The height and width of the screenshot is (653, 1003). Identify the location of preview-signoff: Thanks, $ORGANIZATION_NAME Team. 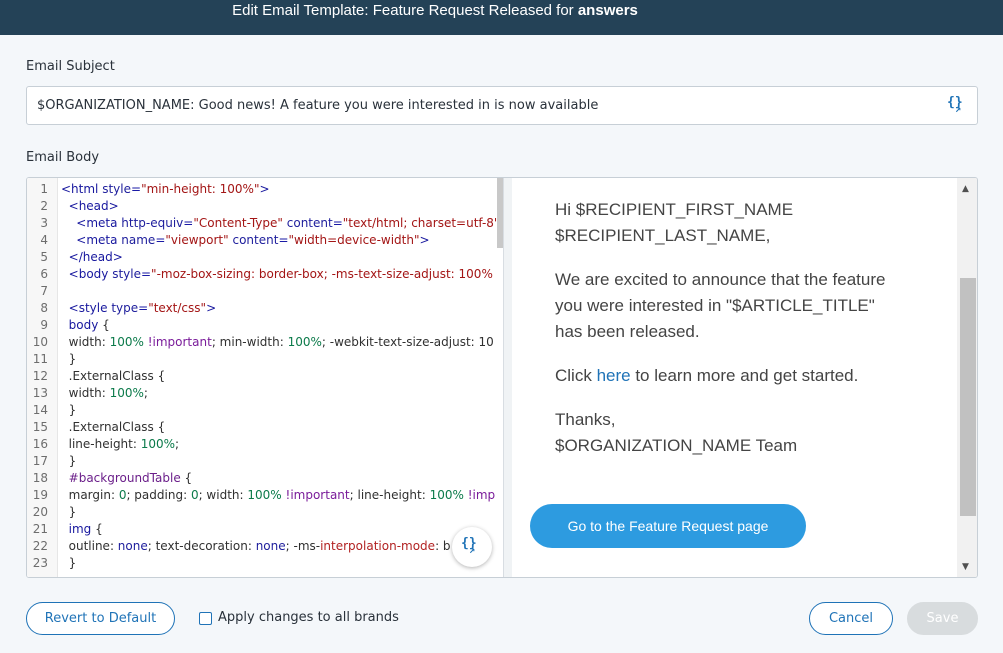
(676, 432).